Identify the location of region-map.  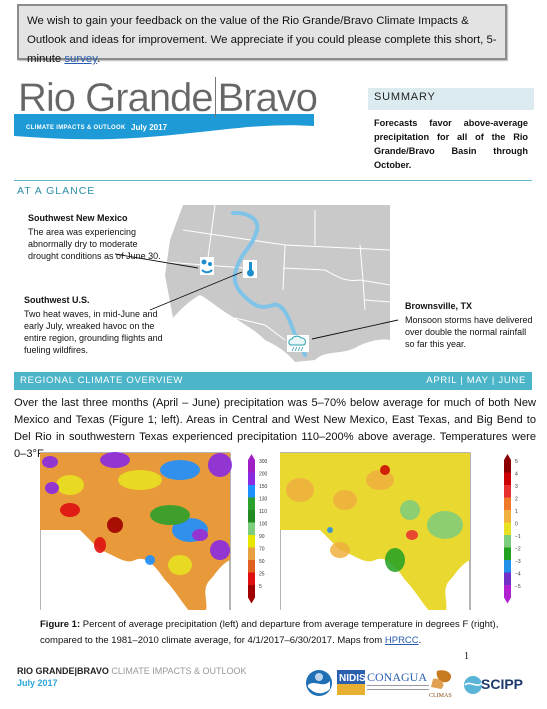
(277, 283).